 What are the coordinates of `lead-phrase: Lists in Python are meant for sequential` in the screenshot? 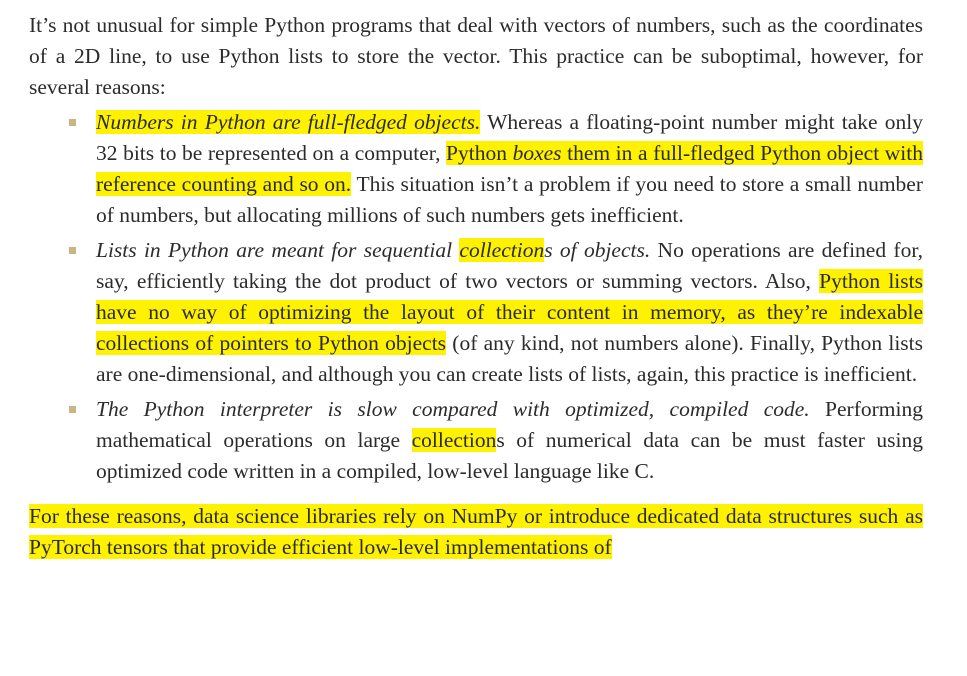 It's located at (278, 250).